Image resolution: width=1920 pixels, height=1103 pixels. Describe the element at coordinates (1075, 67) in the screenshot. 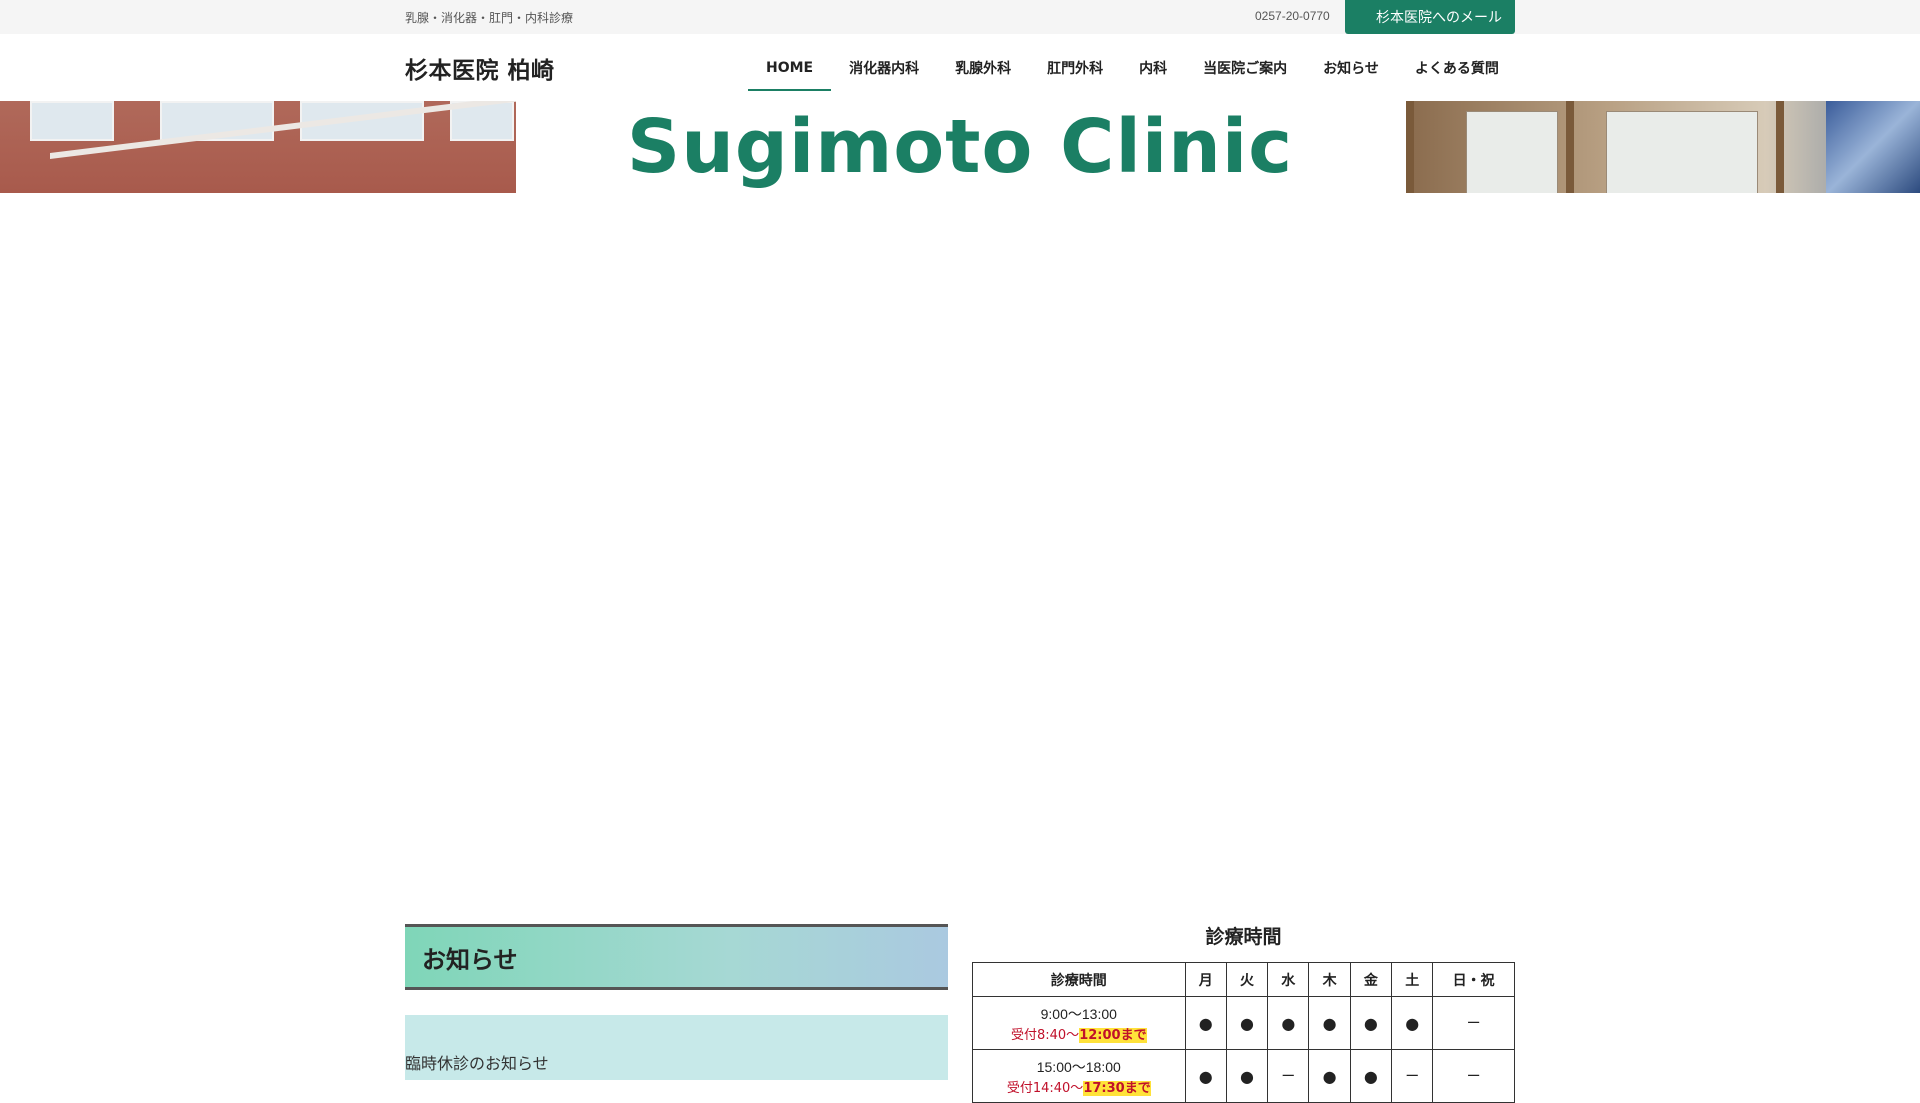

I see `nav-proctology: 肛門外科` at that location.